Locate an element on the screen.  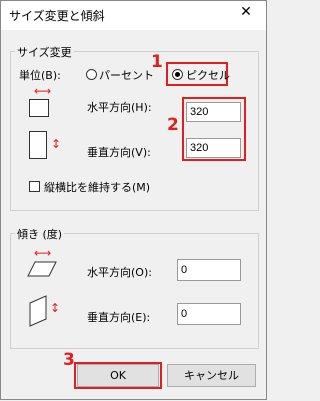
skew-horizontal-label: 水平方向(O): is located at coordinates (119, 272).